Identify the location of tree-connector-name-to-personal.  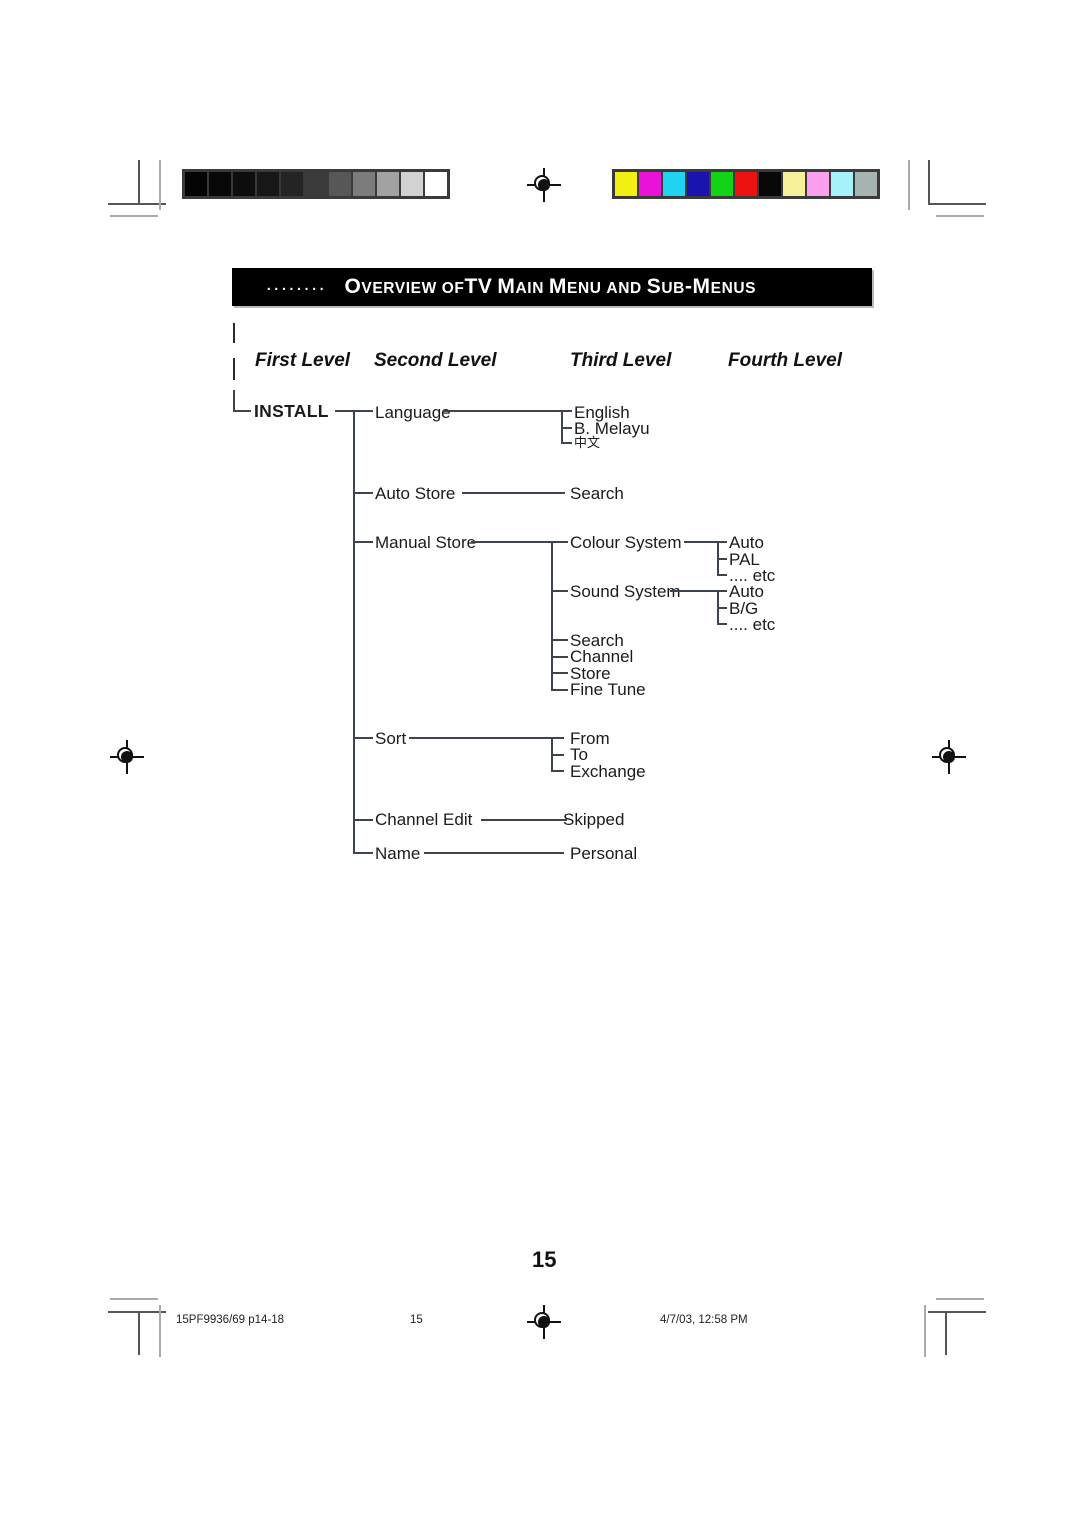
(494, 853).